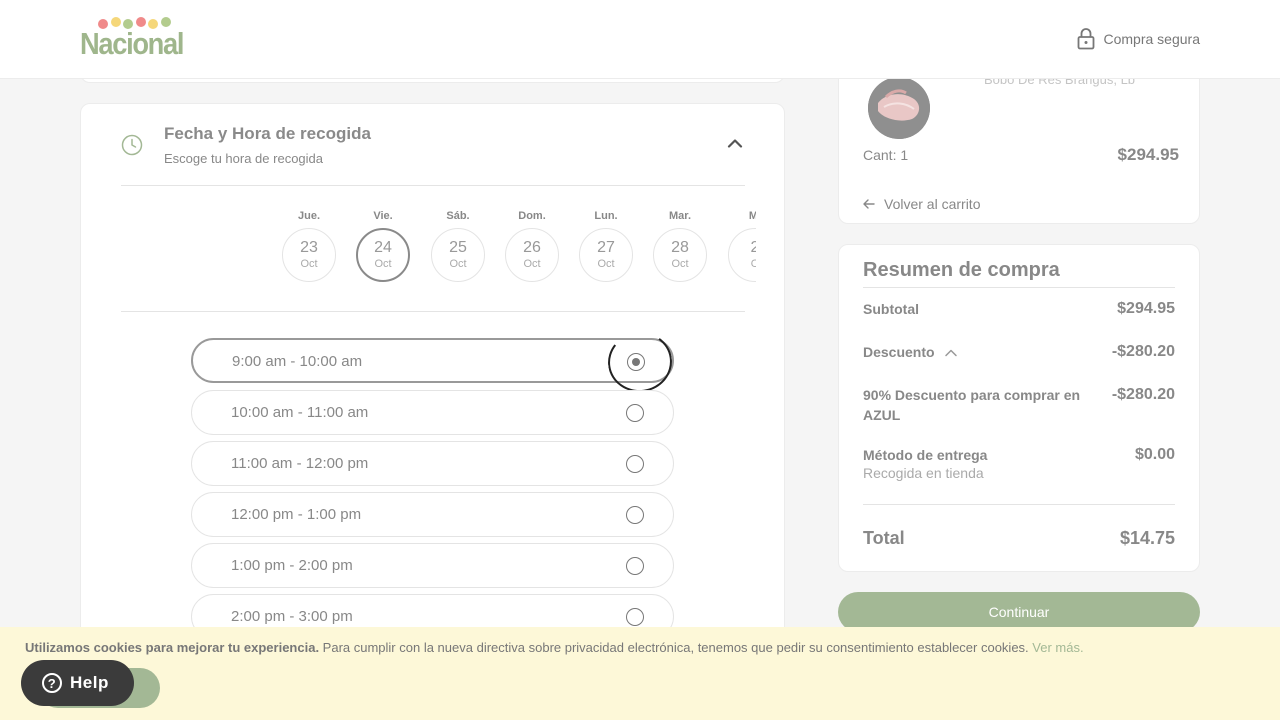  I want to click on summary-title: Resumen de compra, so click(961, 270).